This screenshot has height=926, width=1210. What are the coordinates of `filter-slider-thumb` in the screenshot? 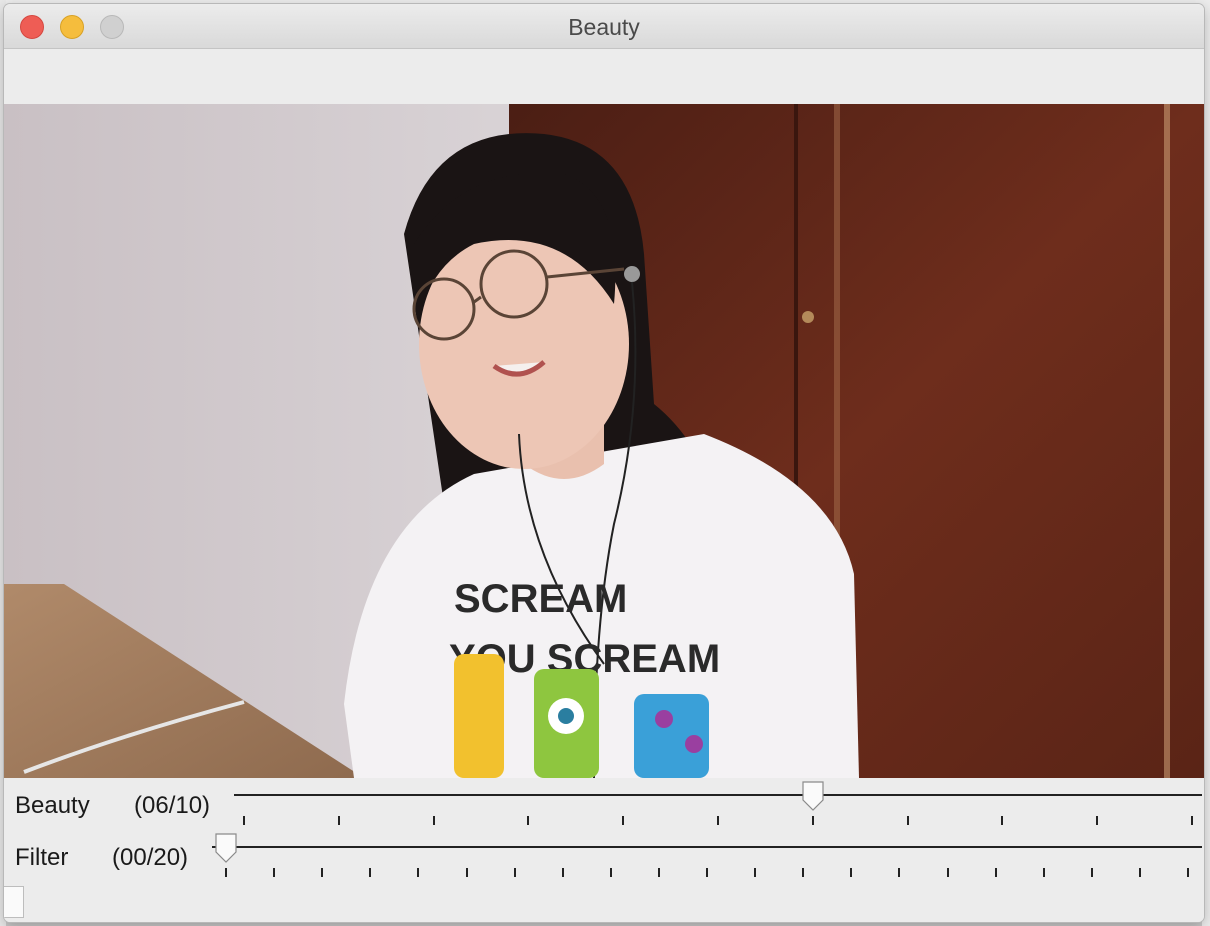 It's located at (226, 848).